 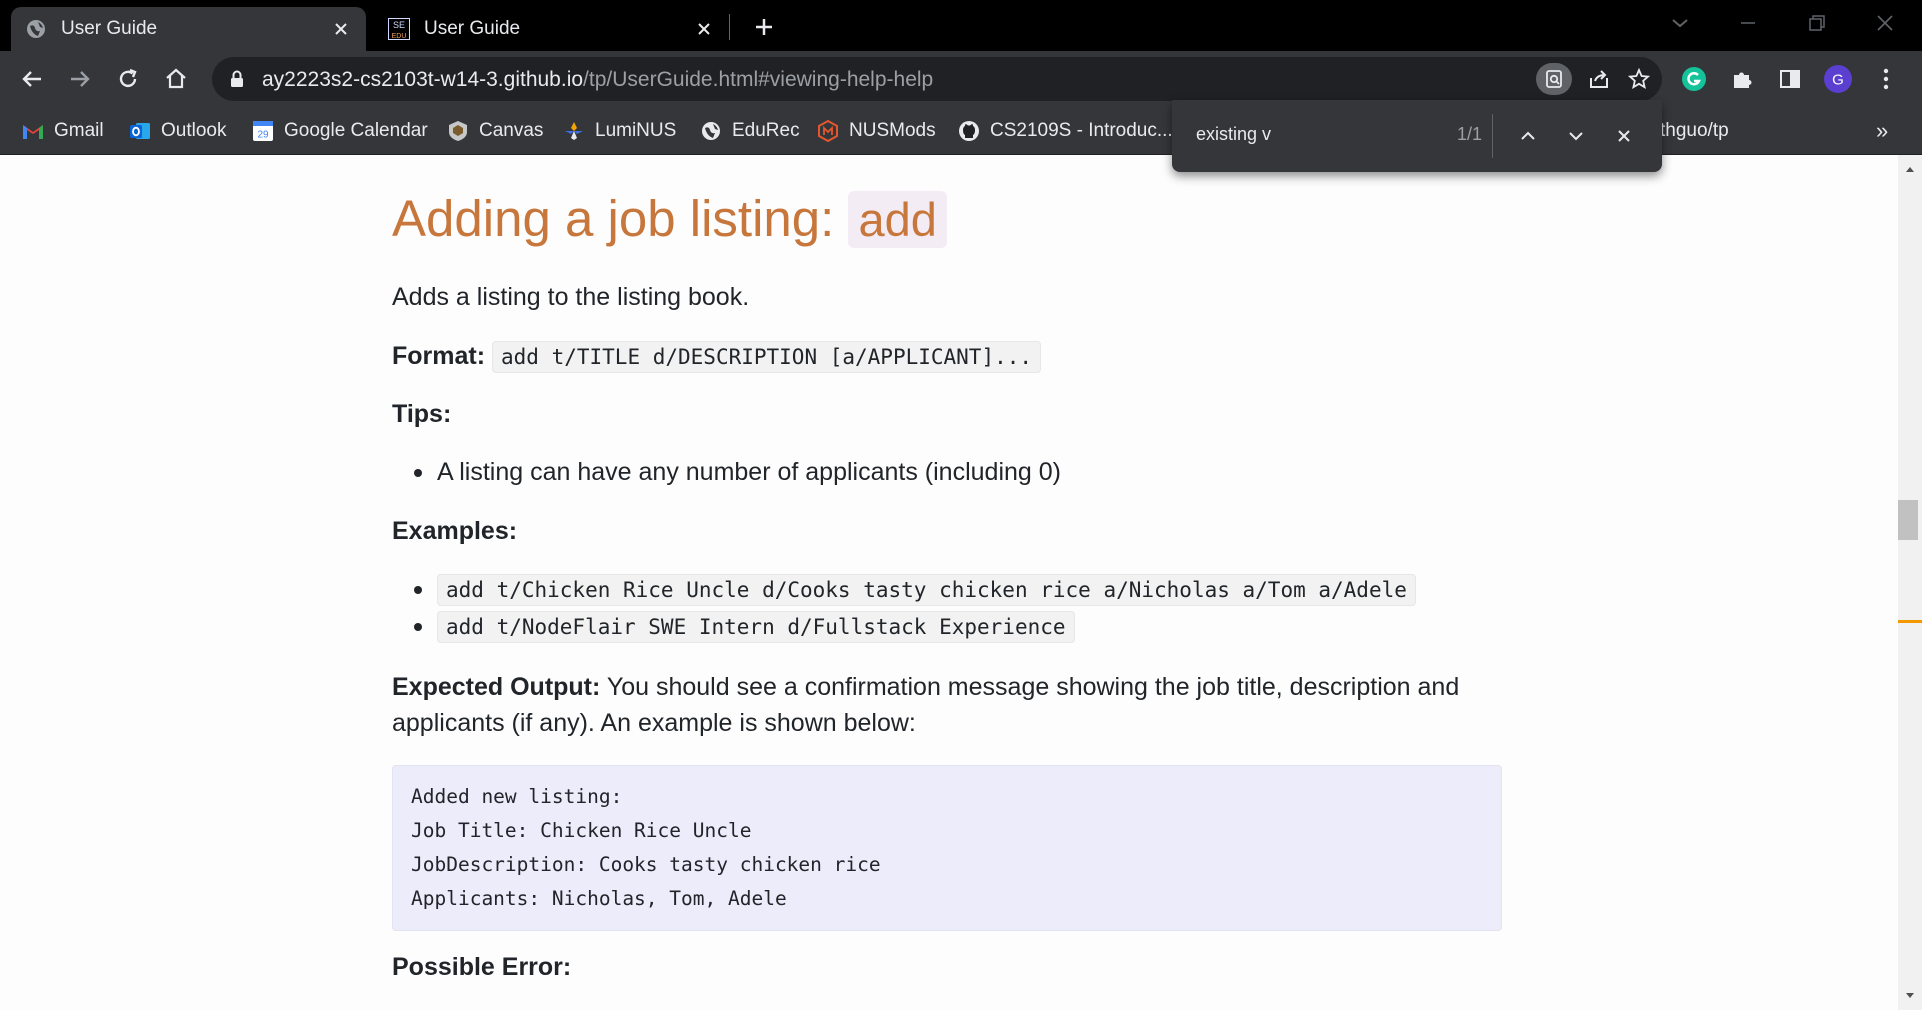 I want to click on output-line: JobDescription: Cooks tasty chicken rice, so click(x=646, y=864).